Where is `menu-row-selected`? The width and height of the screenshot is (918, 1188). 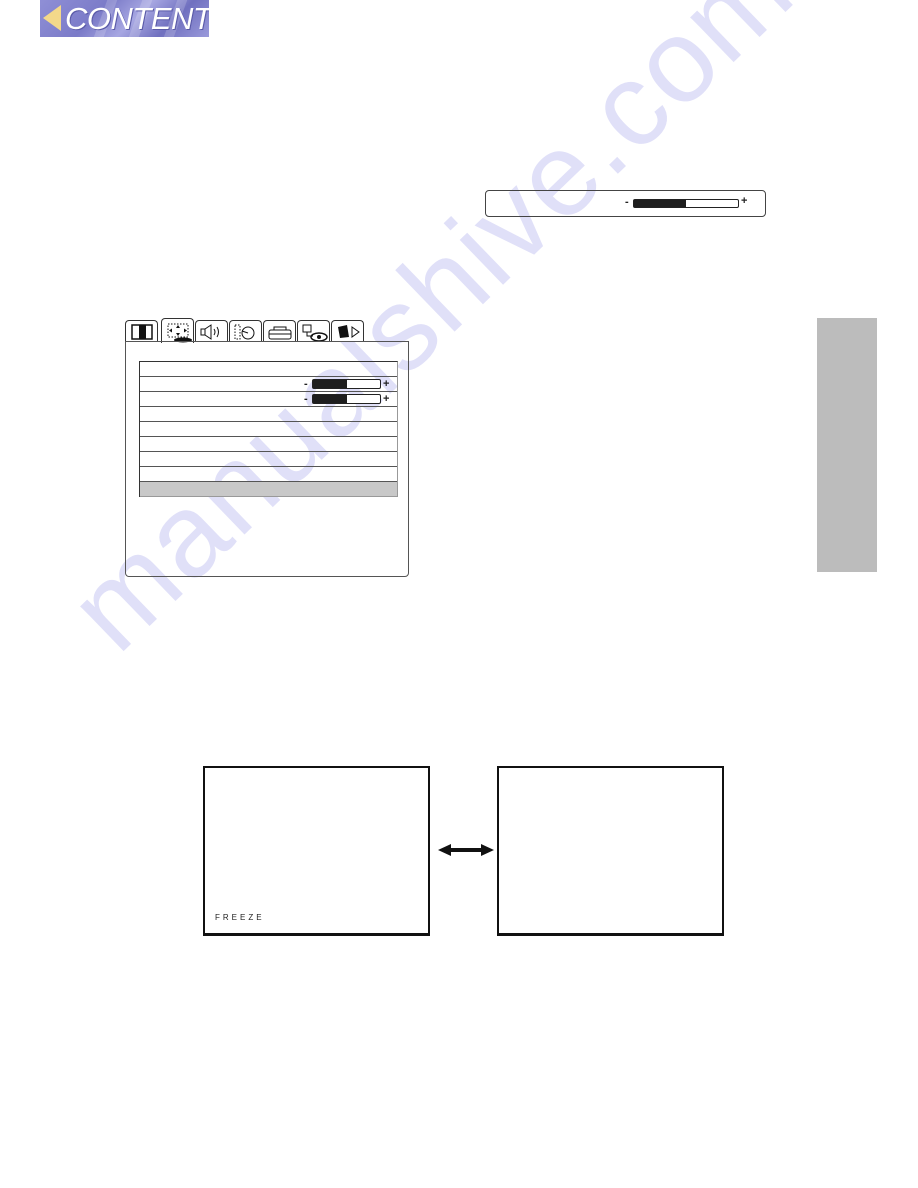
menu-row-selected is located at coordinates (268, 489).